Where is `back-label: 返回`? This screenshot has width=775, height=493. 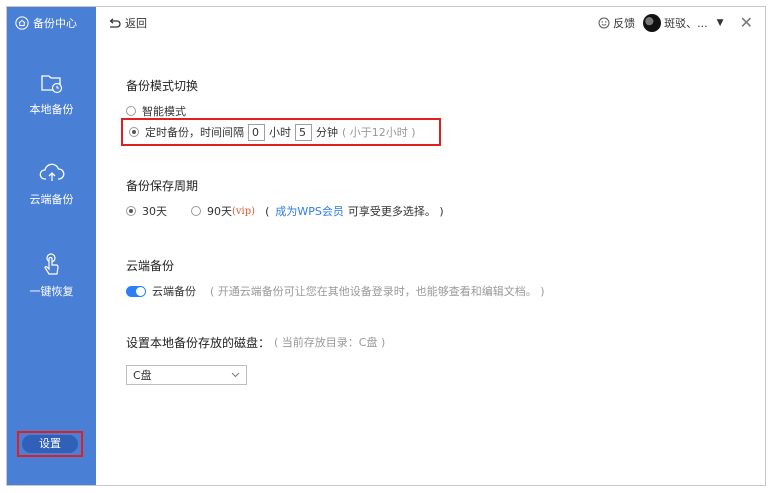 back-label: 返回 is located at coordinates (136, 23).